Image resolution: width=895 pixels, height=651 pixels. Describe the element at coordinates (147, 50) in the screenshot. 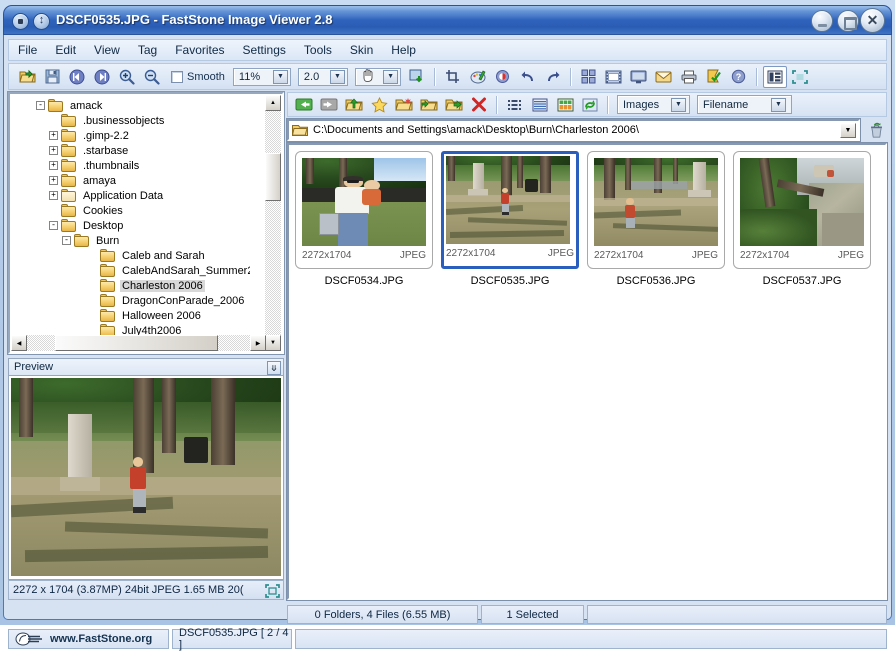

I see `menu-tag: Tag` at that location.